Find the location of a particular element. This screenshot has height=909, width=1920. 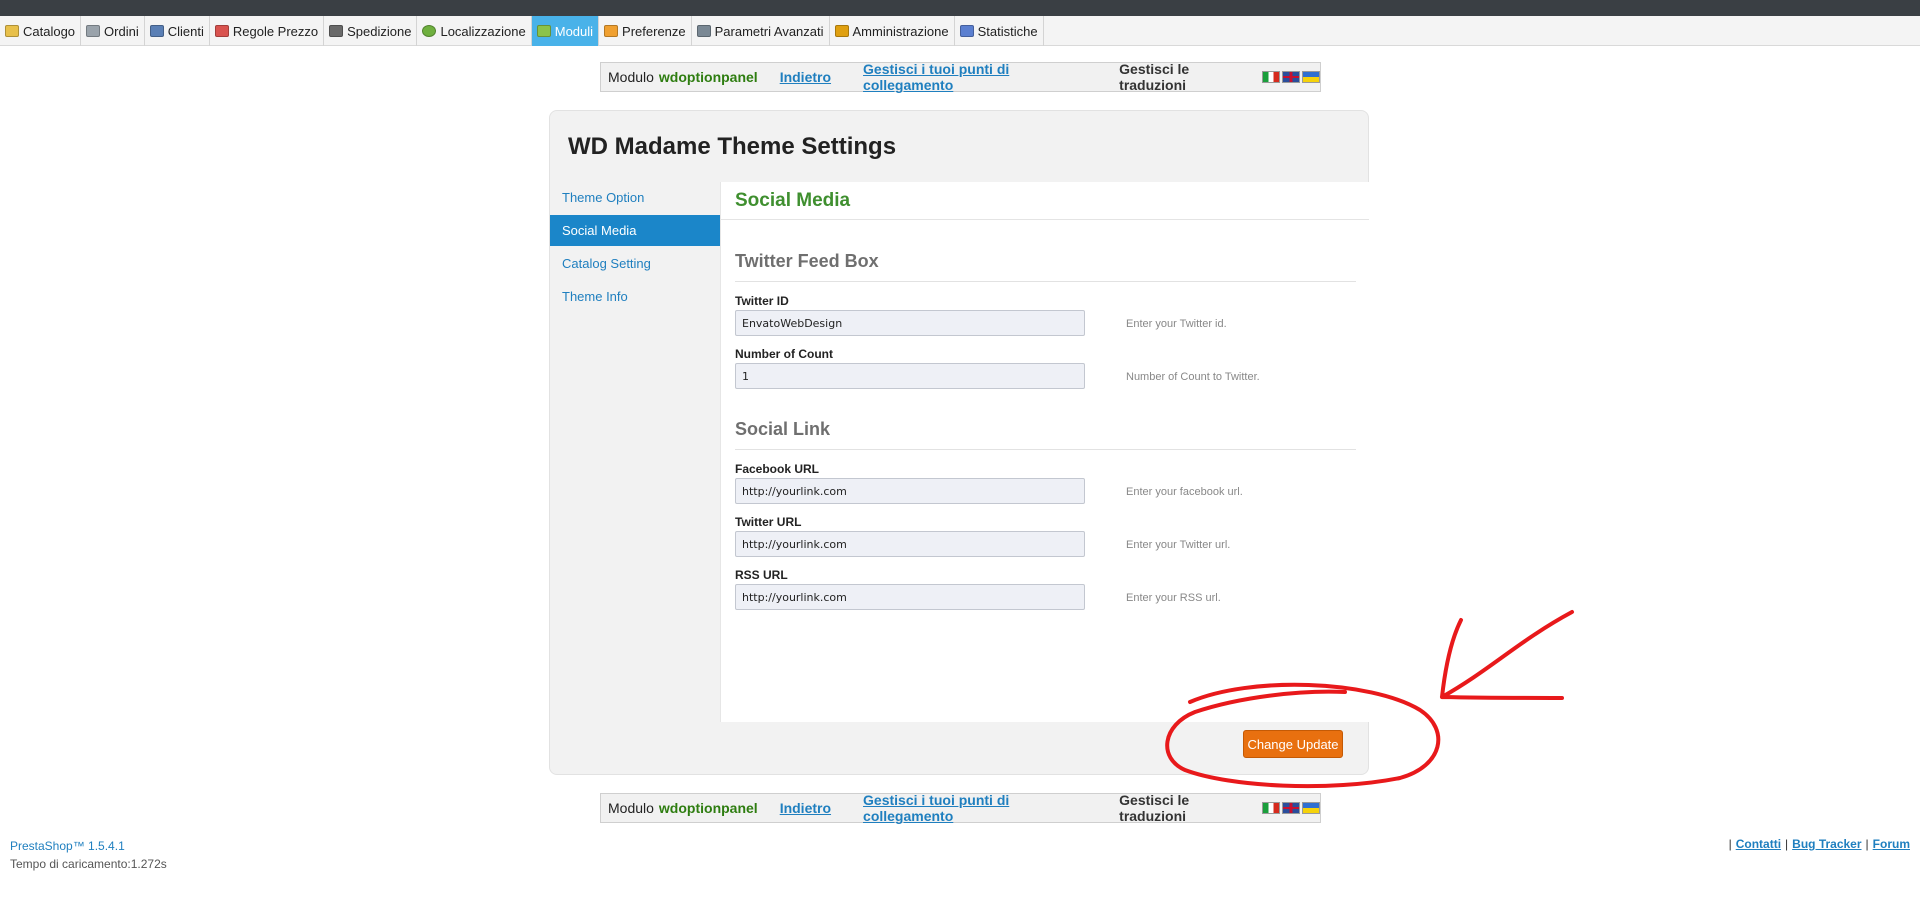

menu-item-label: Localizzazione is located at coordinates (483, 31).